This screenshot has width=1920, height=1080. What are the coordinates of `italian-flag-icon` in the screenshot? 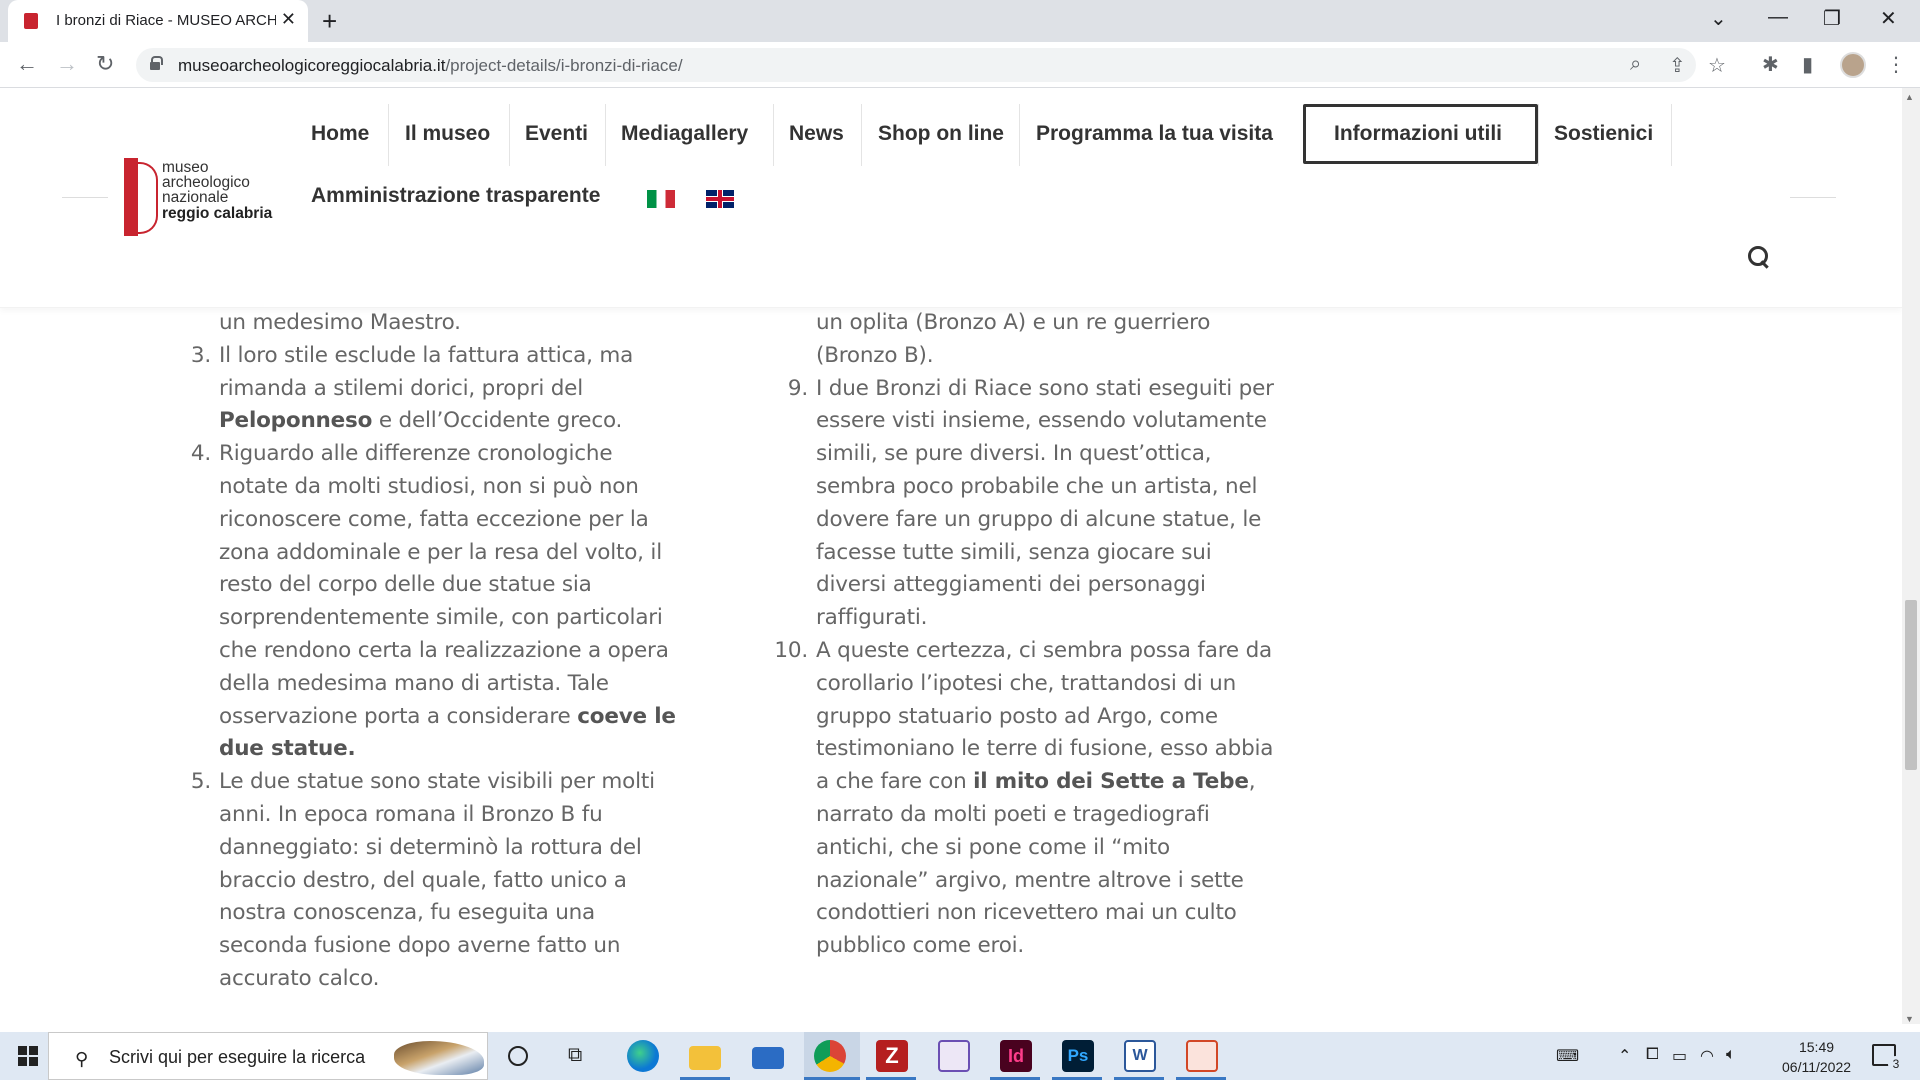 It's located at (661, 199).